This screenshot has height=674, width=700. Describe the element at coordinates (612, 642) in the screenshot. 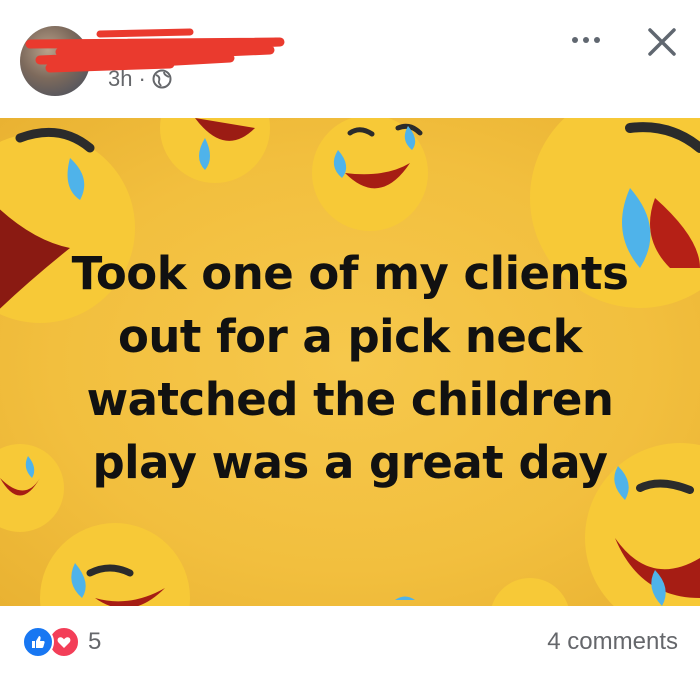

I see `comments-link: 4 comments` at that location.